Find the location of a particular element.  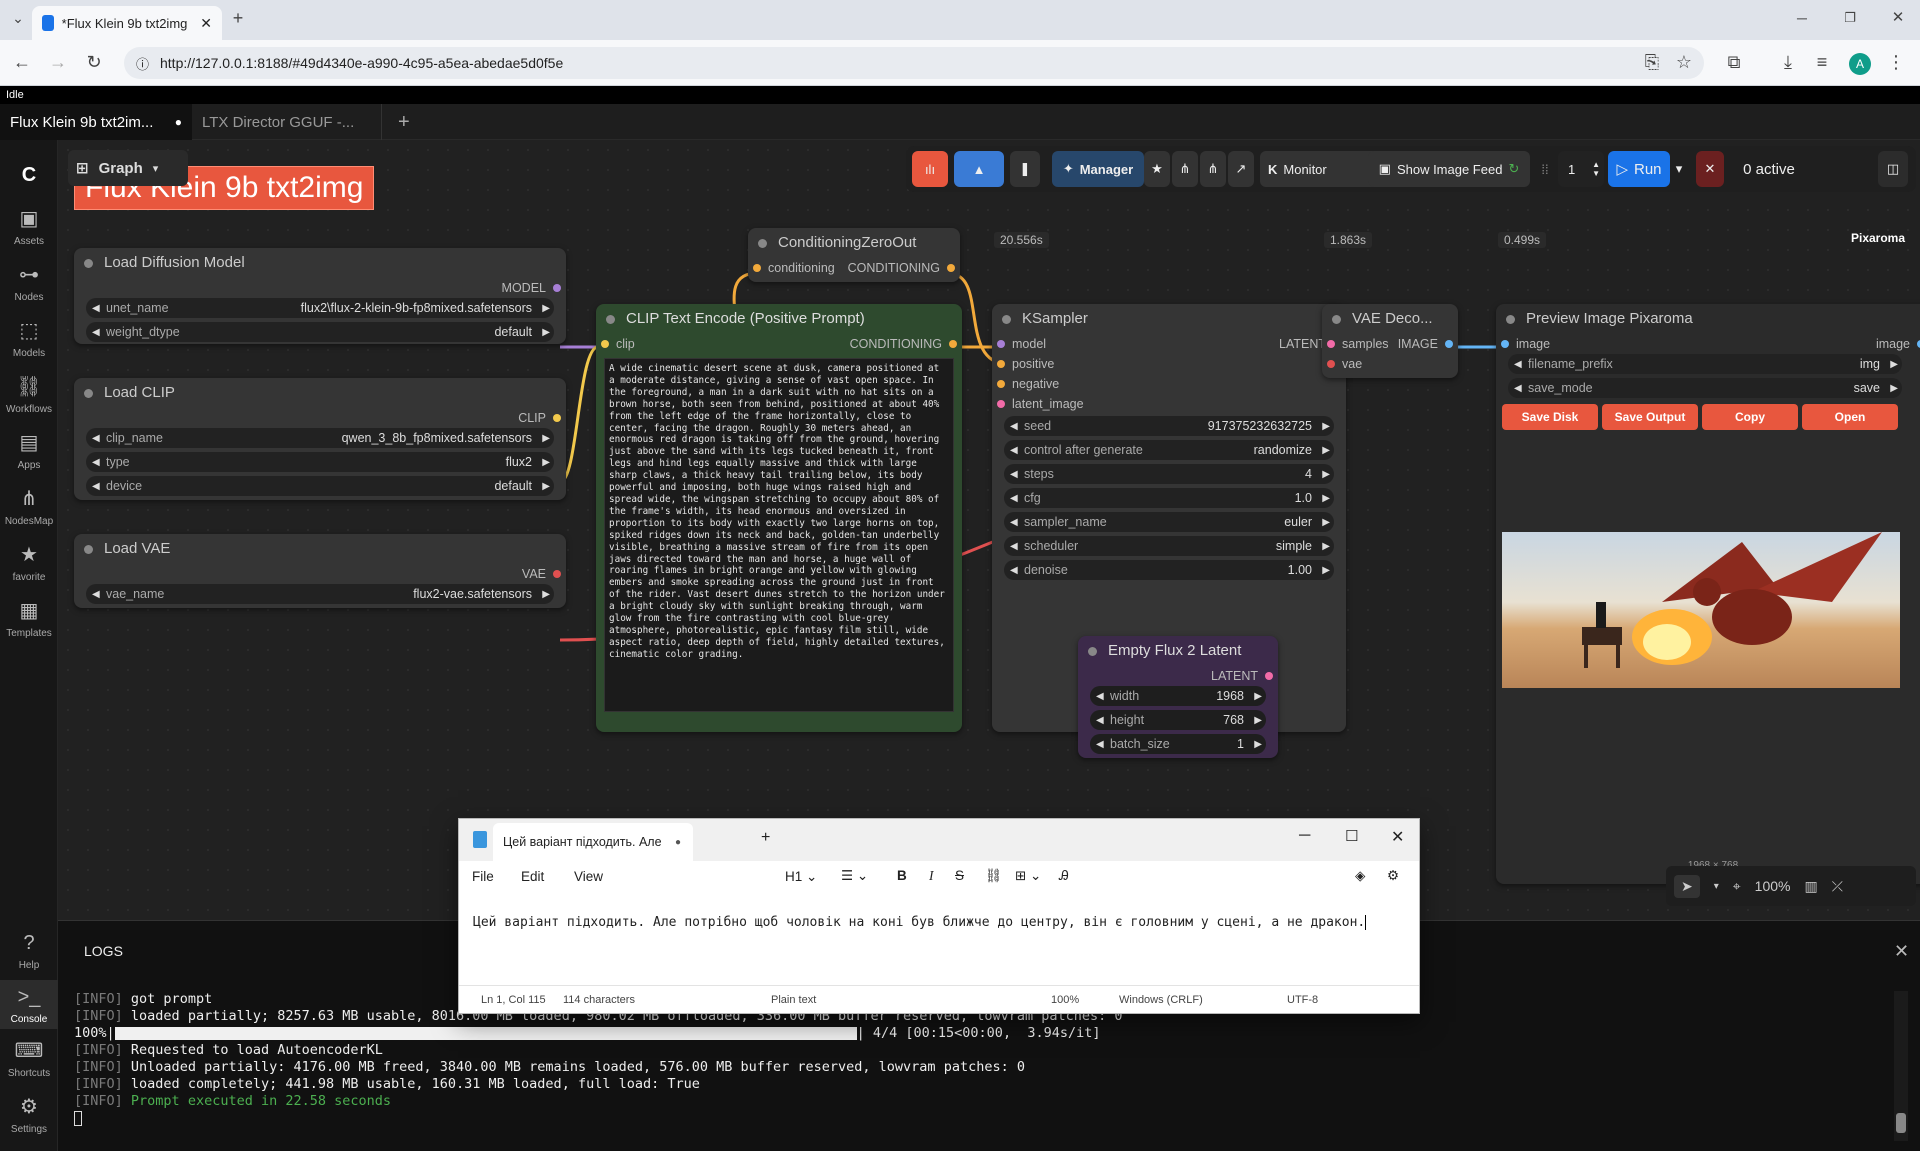

notepad-tab: Цей варіант підходить. Але потрі ● is located at coordinates (593, 842).